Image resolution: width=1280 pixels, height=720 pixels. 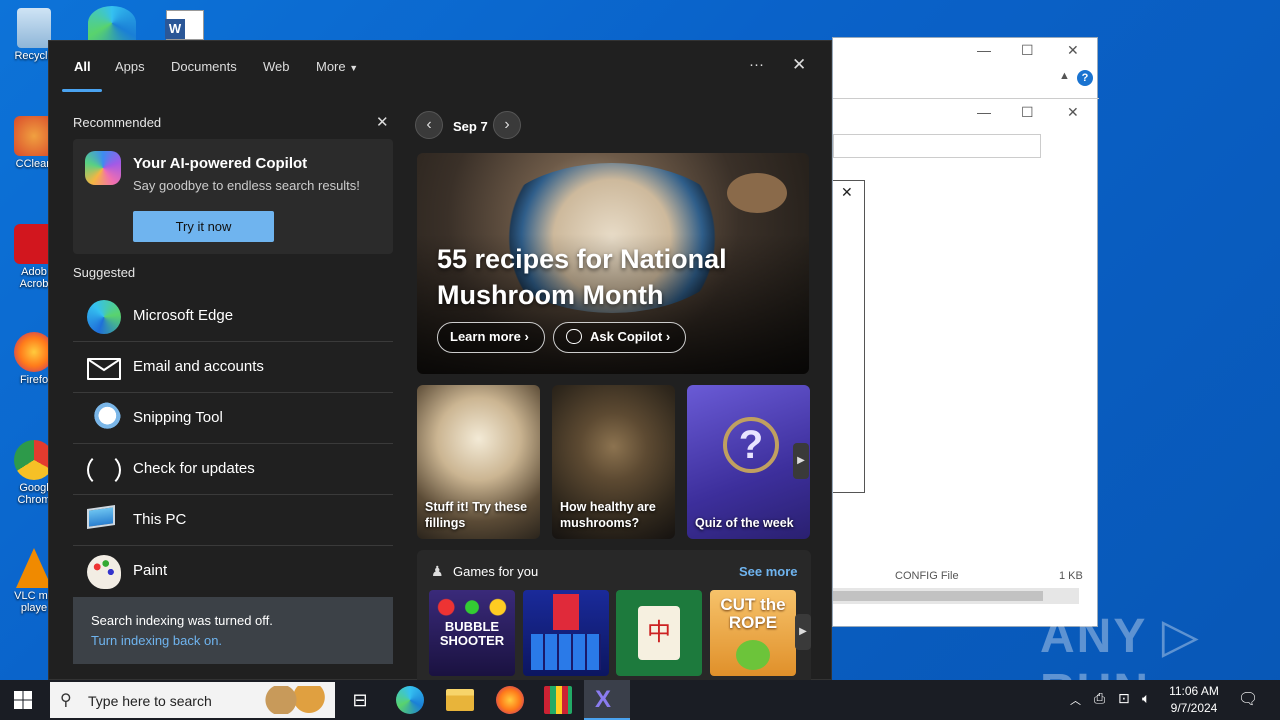 What do you see at coordinates (478, 462) in the screenshot?
I see `news-tile: Stuff it! Try these fillings` at bounding box center [478, 462].